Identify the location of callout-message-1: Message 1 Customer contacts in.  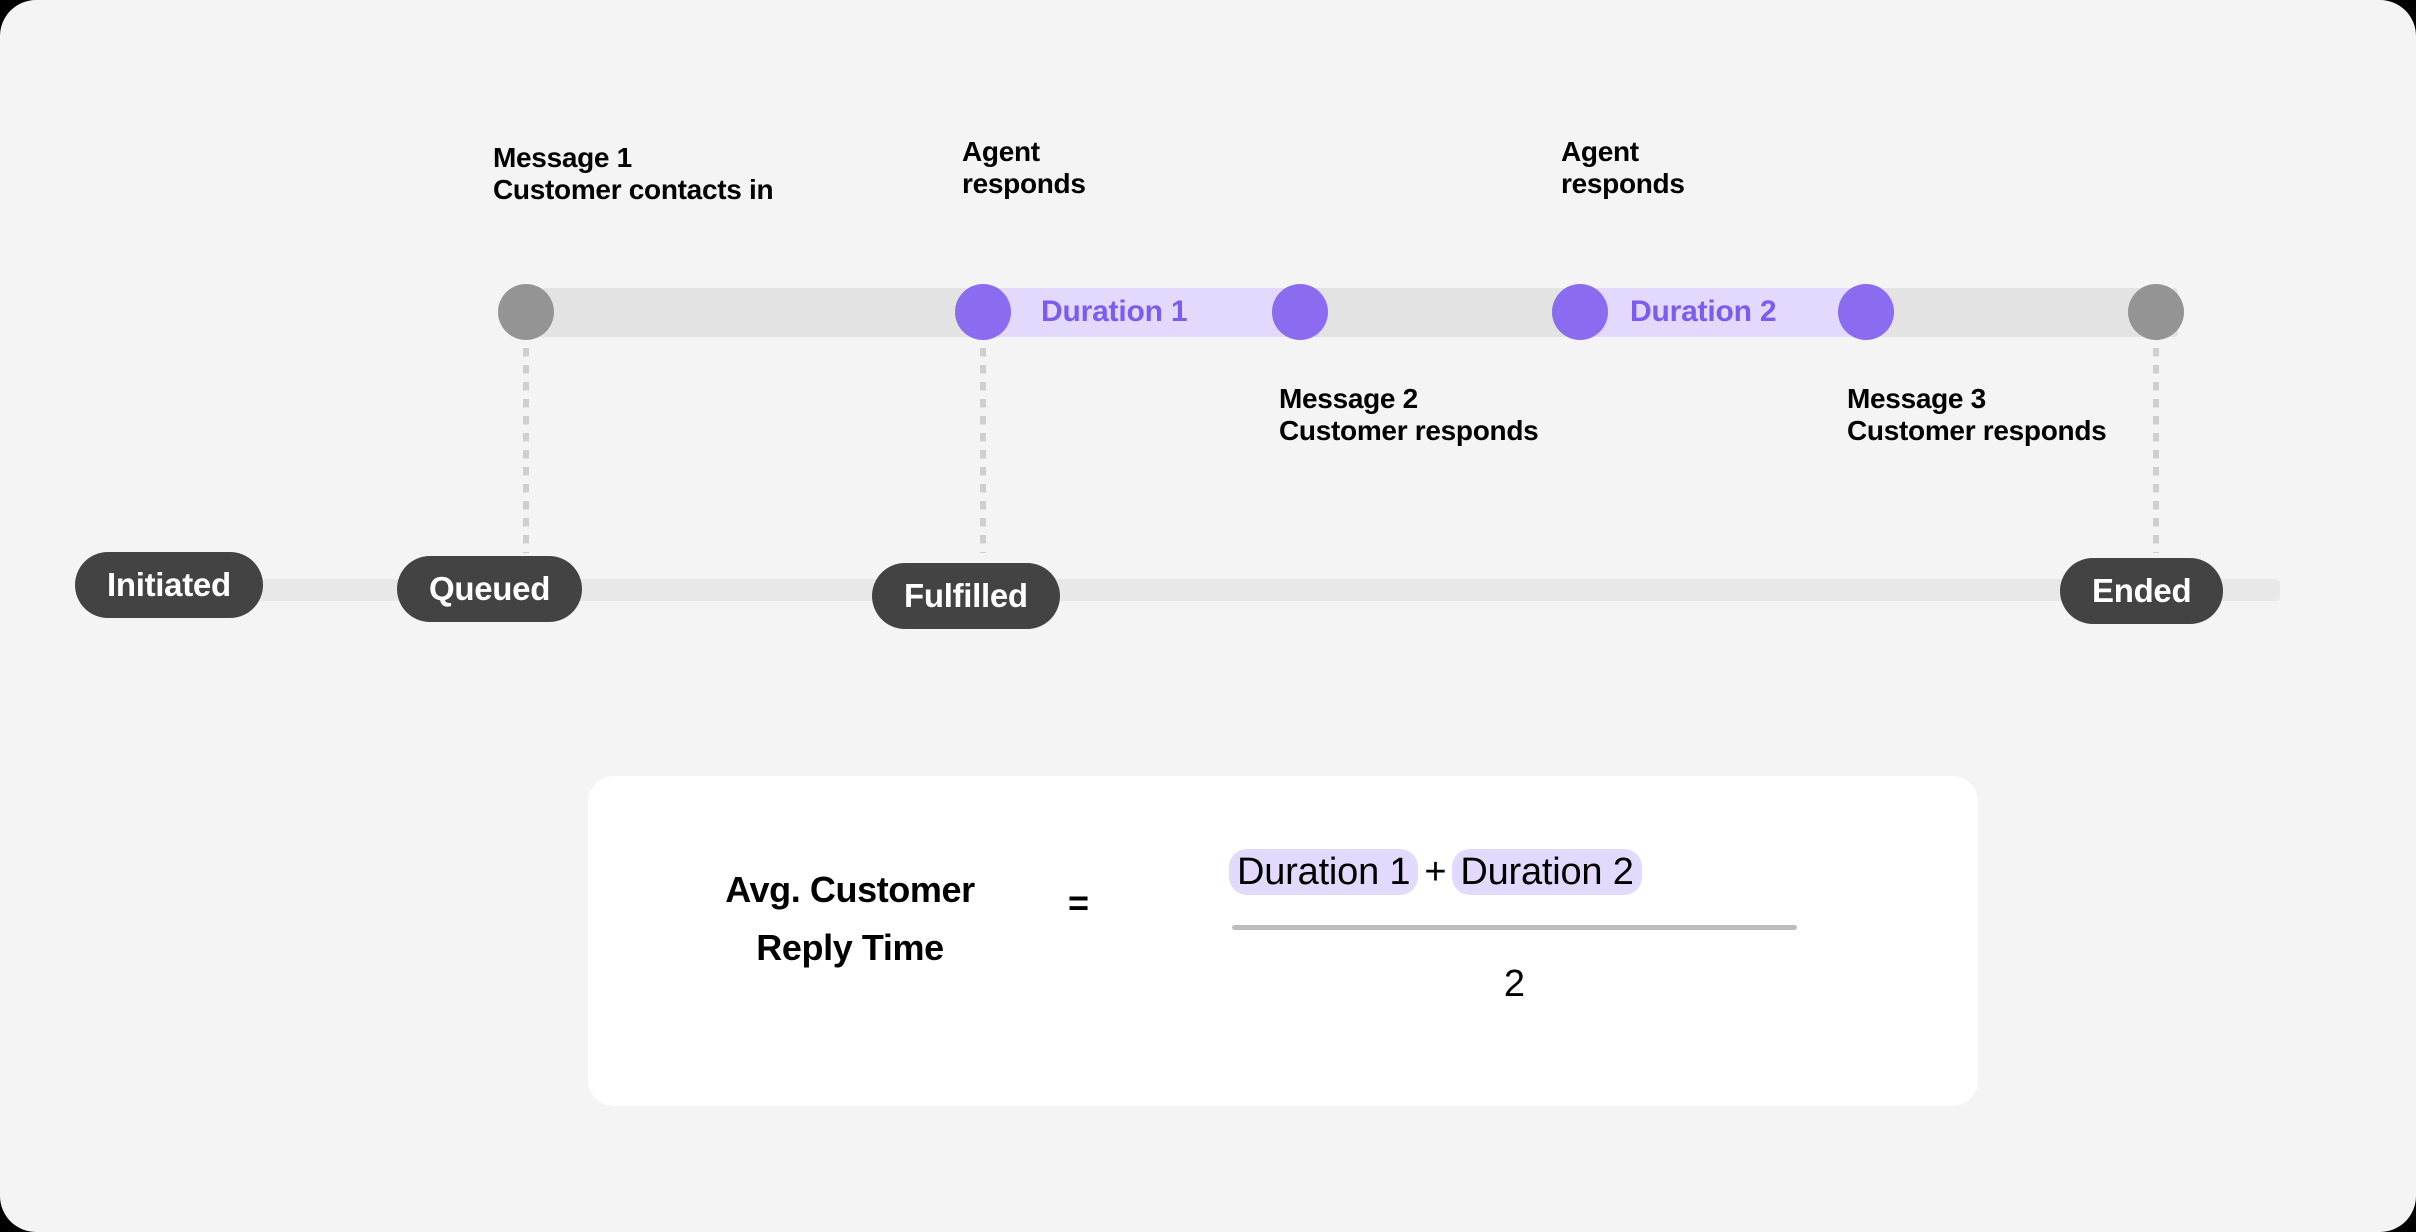
(633, 174).